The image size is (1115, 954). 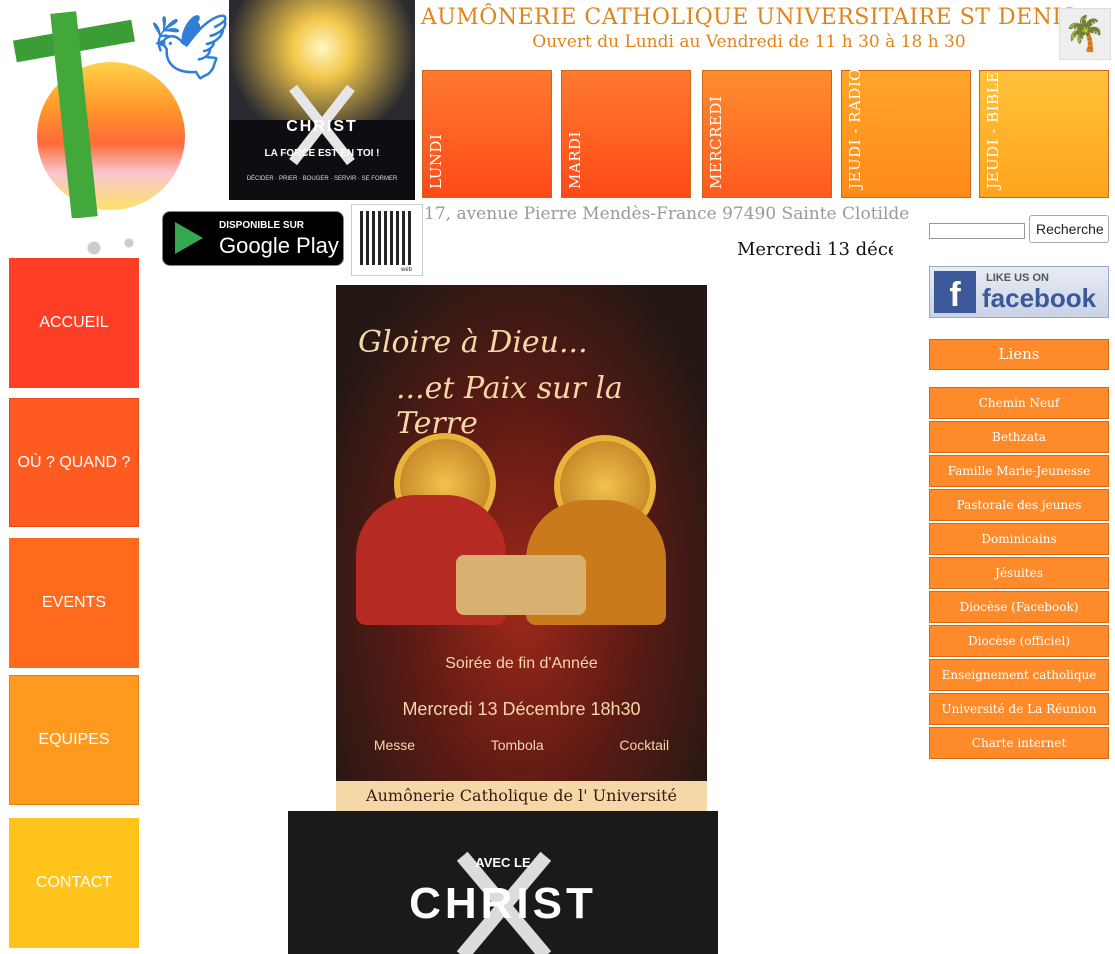 What do you see at coordinates (189, 48) in the screenshot?
I see `dove-icon: 🕊` at bounding box center [189, 48].